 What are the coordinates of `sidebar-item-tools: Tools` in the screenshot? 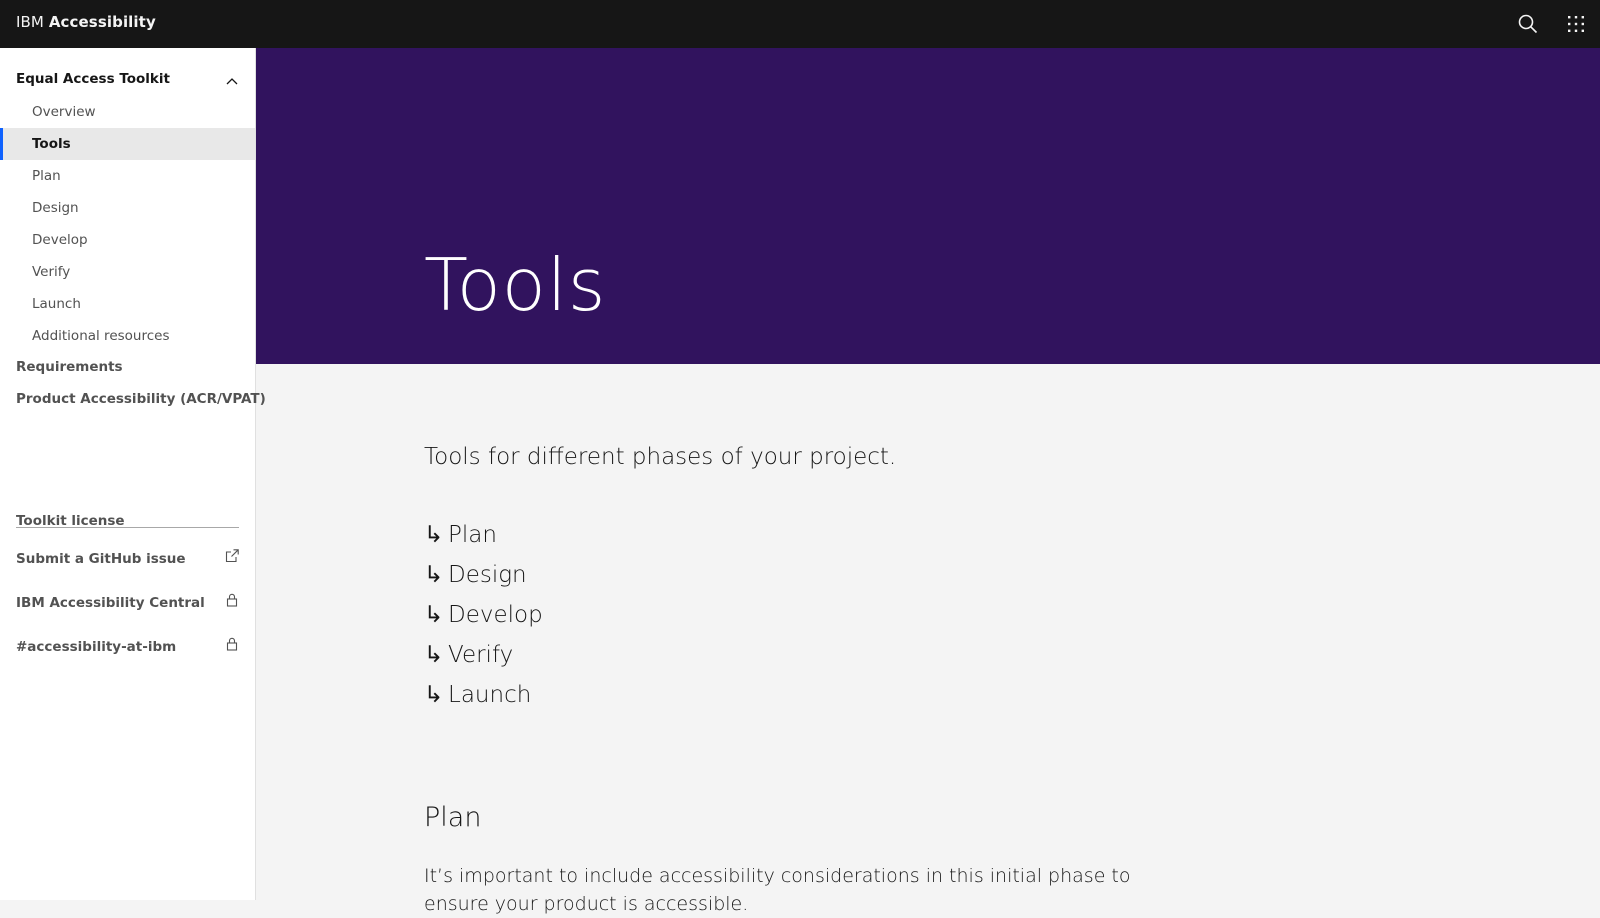 It's located at (127, 144).